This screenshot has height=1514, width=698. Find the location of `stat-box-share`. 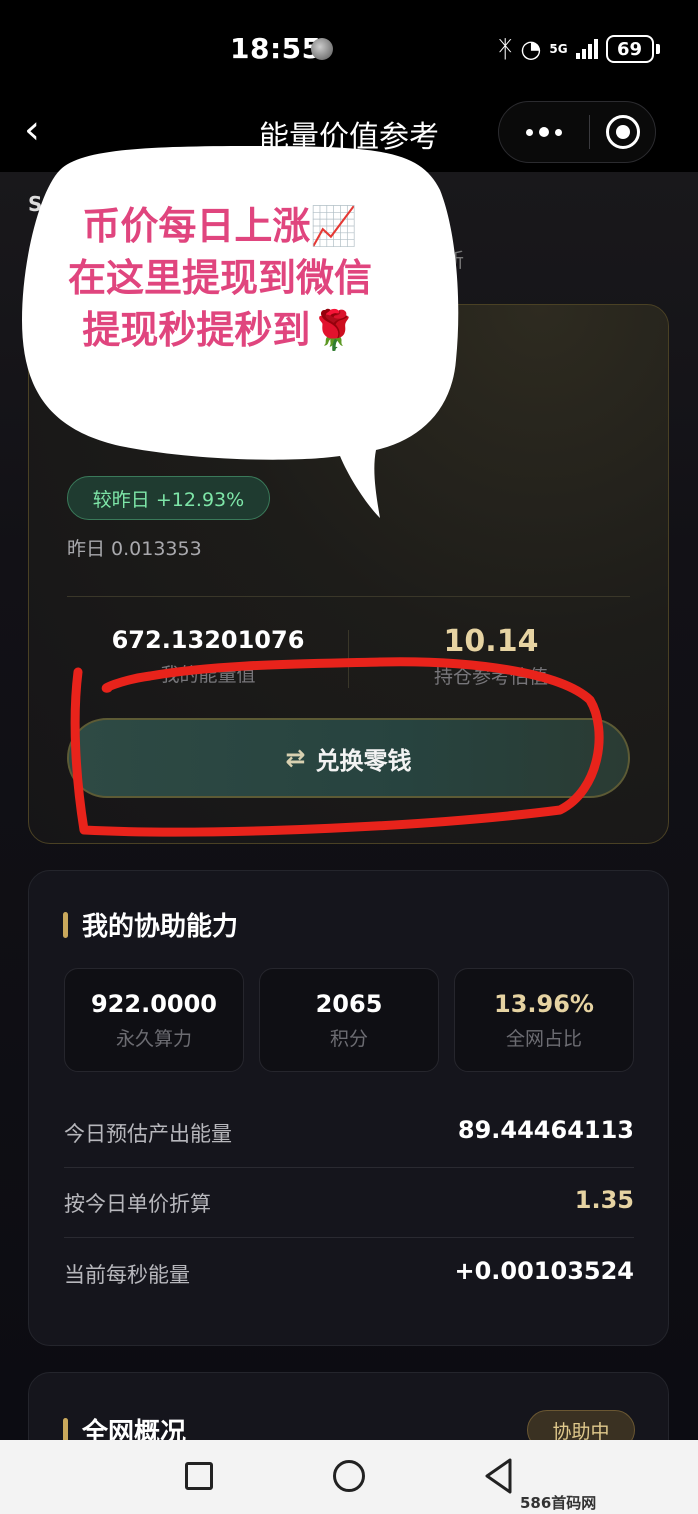

stat-box-share is located at coordinates (544, 1020).